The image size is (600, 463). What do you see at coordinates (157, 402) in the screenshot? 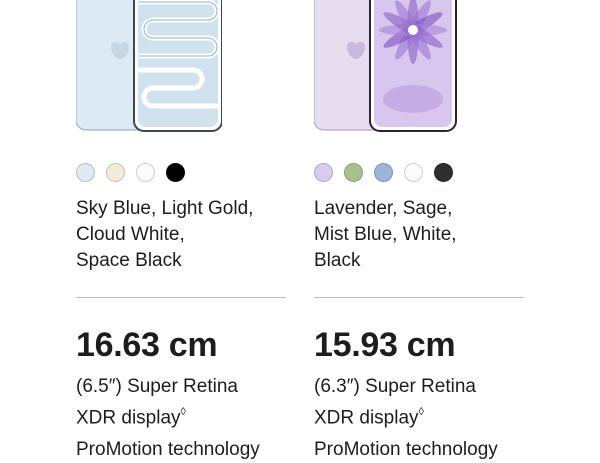
I see `display-description: (6.5″) Super Retina XDR display◊` at bounding box center [157, 402].